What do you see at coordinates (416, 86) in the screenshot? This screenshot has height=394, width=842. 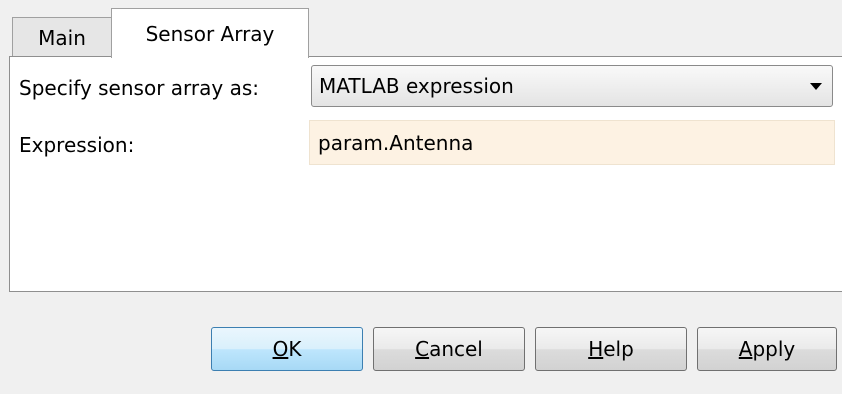 I see `specify-sensor-array-value: MATLAB expression` at bounding box center [416, 86].